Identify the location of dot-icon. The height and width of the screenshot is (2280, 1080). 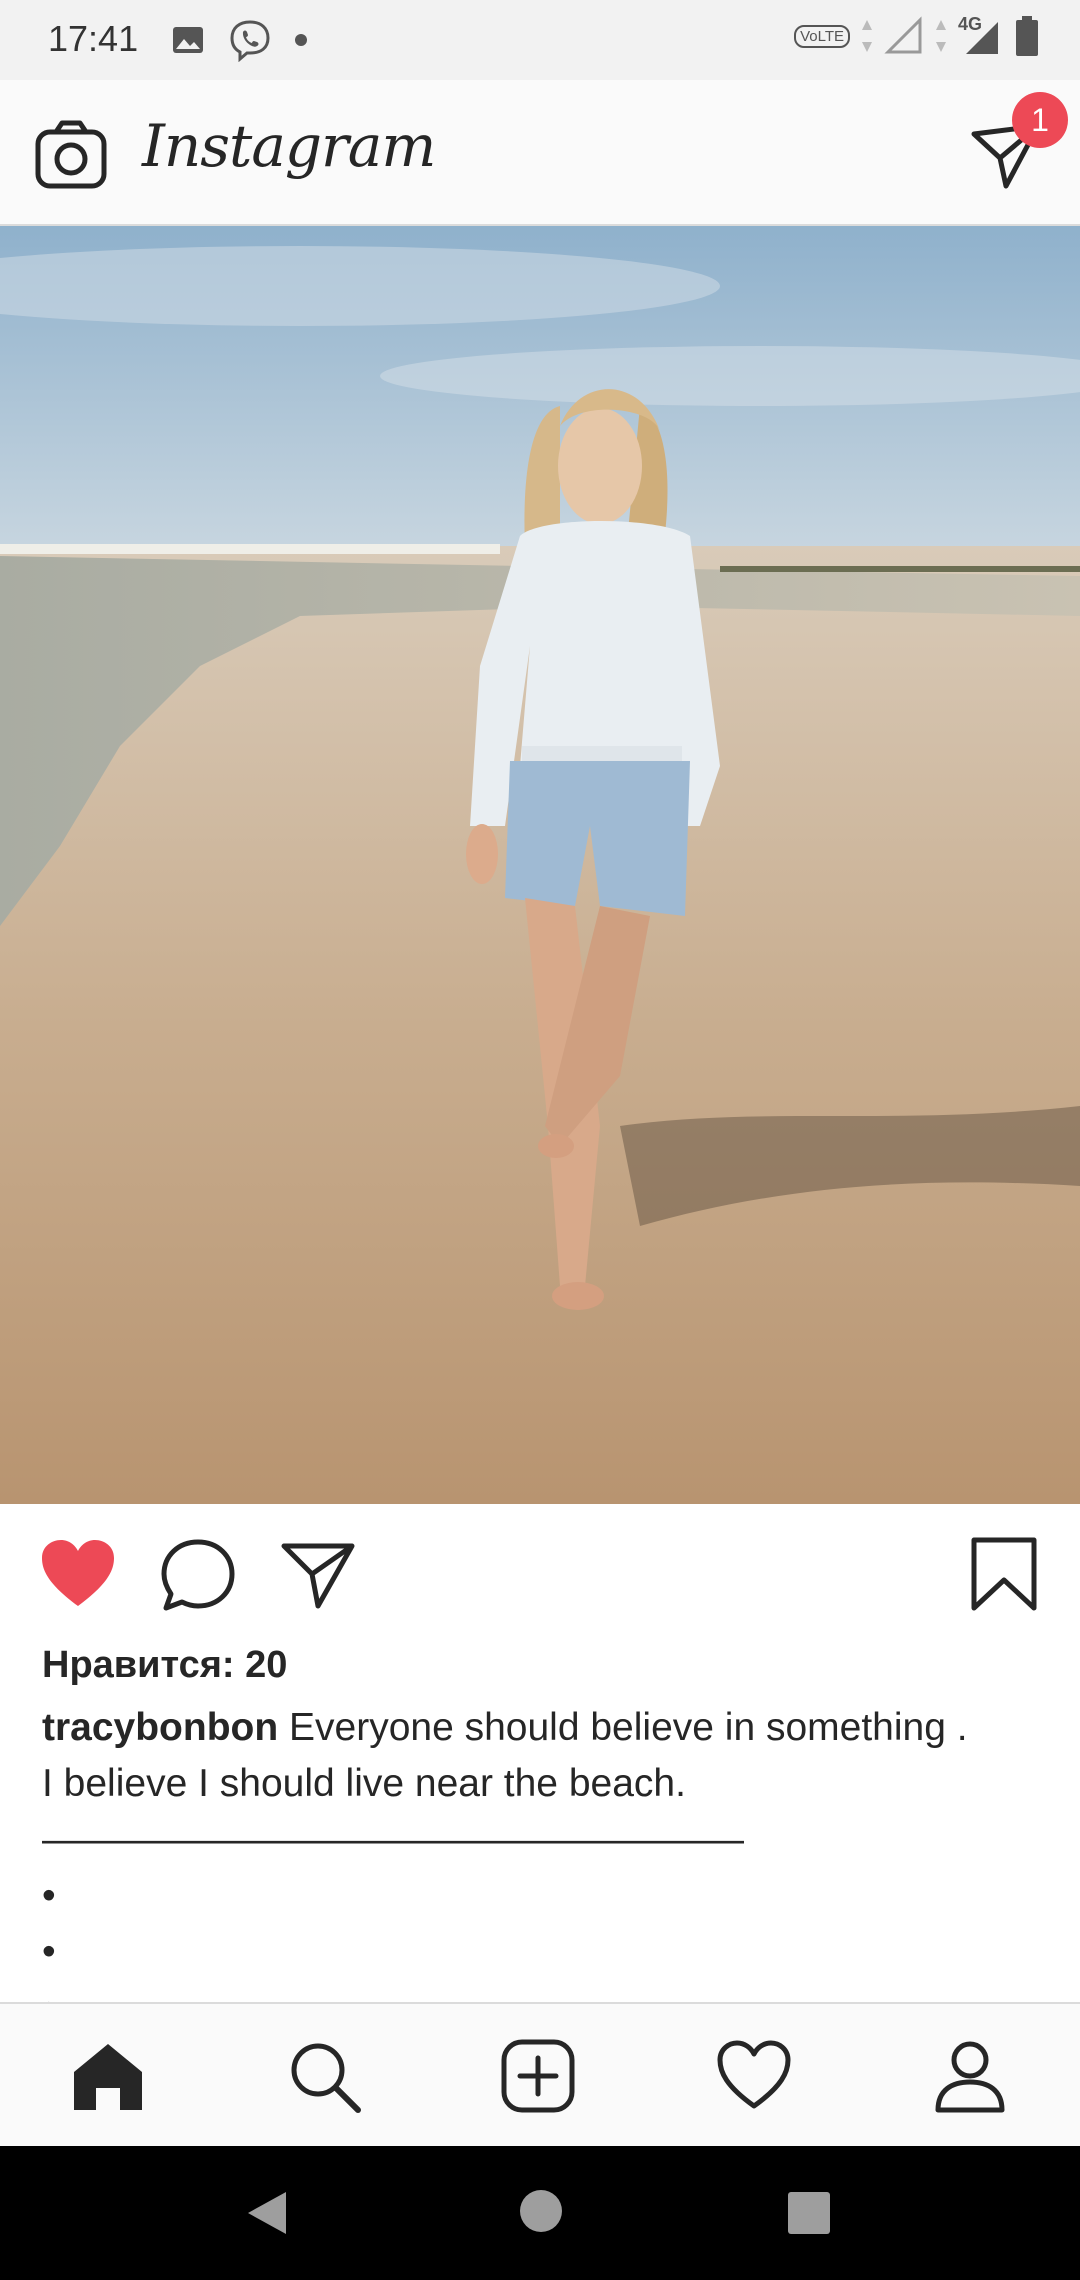
(301, 40).